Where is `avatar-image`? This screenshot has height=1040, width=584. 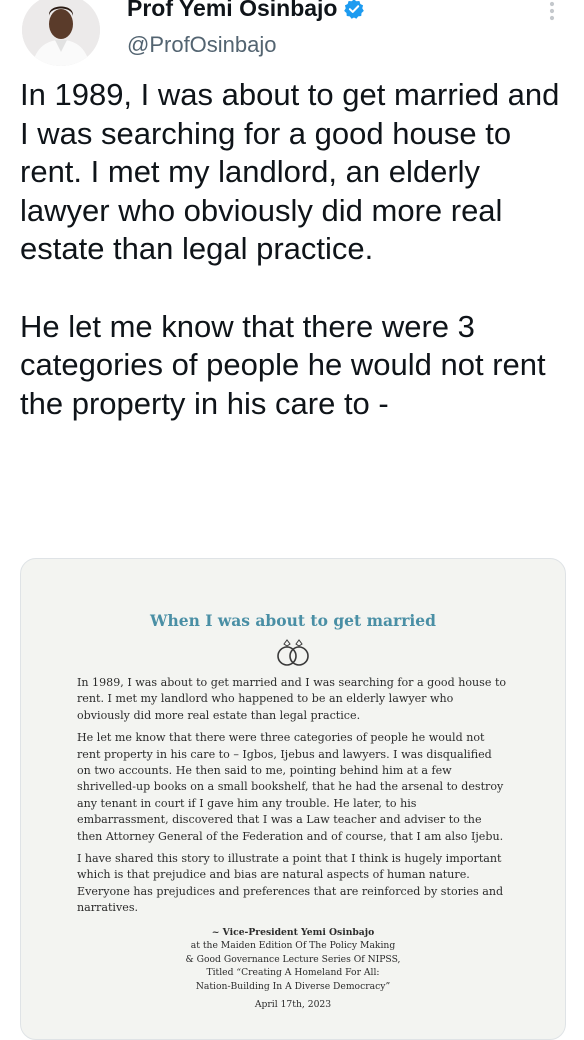
avatar-image is located at coordinates (61, 33).